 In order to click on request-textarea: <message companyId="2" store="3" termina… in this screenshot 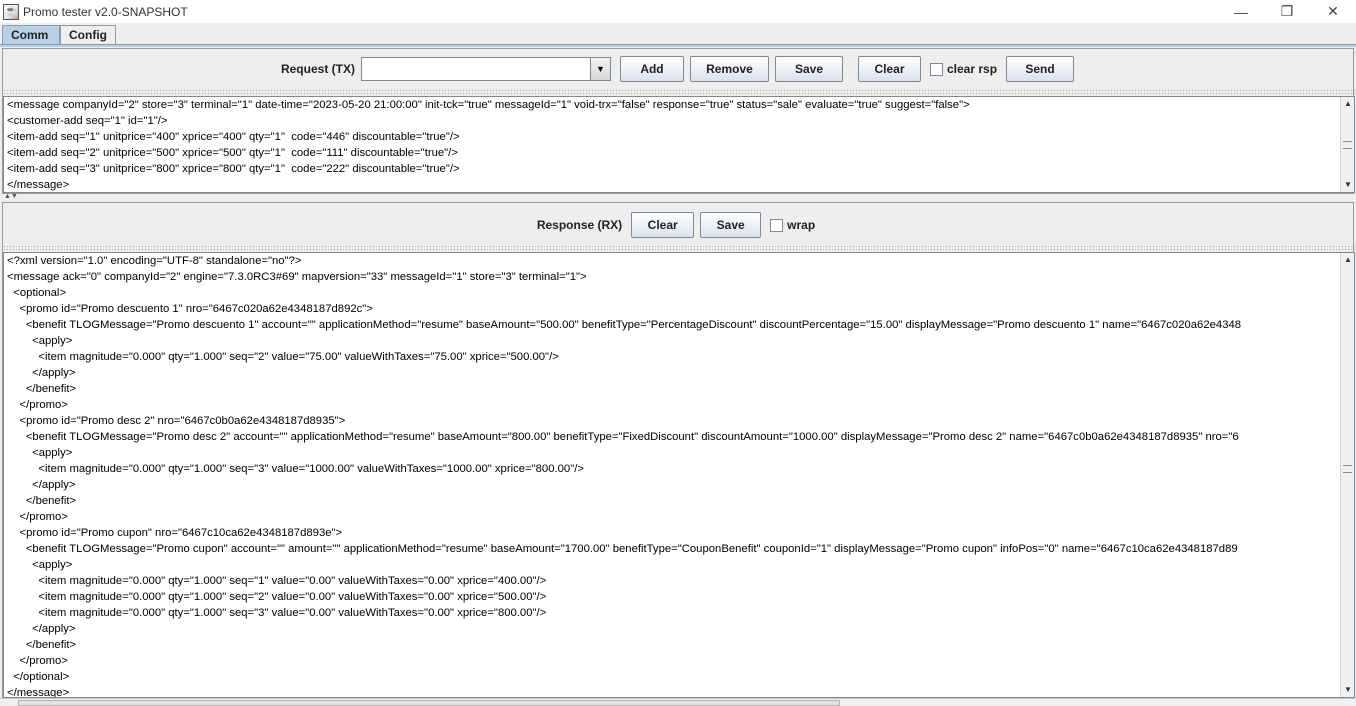, I will do `click(679, 144)`.